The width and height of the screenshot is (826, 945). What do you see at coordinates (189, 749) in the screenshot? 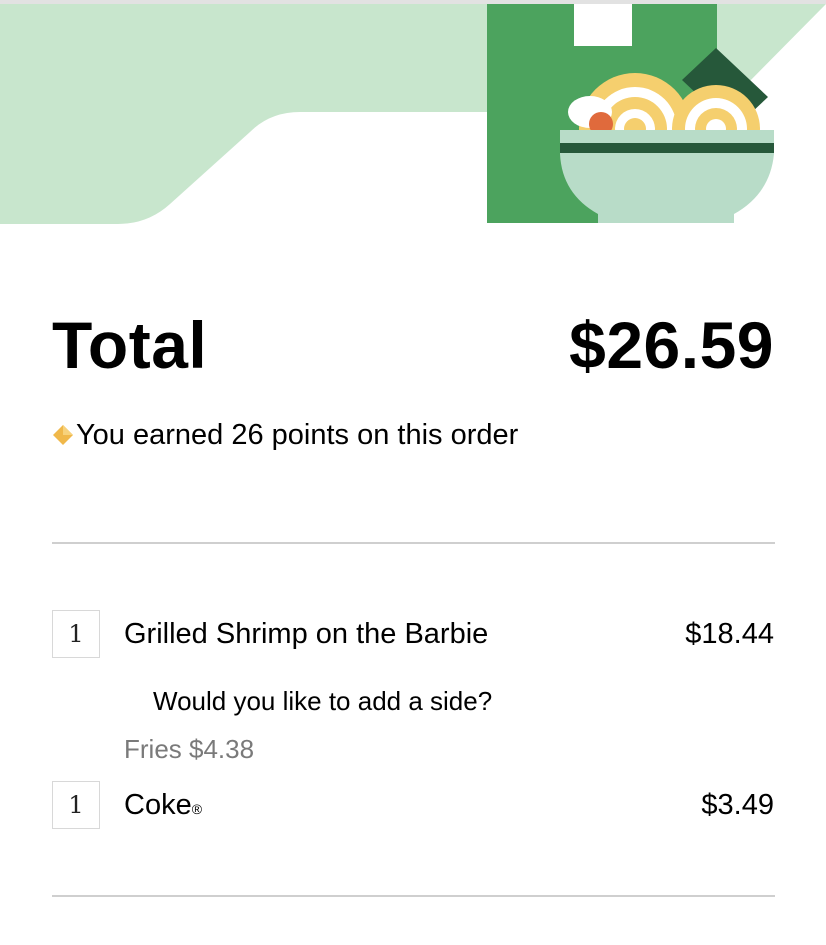
I see `item-option-value: Fries $4.38` at bounding box center [189, 749].